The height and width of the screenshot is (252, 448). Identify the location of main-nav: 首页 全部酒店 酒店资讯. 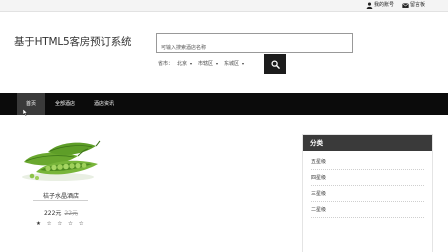
(224, 104).